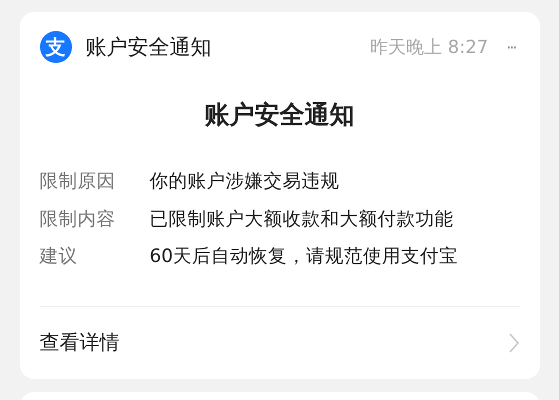  I want to click on more-button: ···, so click(511, 47).